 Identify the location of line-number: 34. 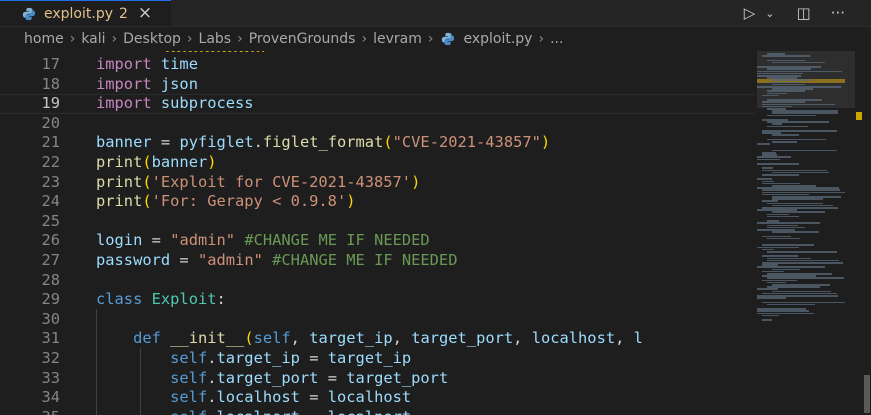
(50, 397).